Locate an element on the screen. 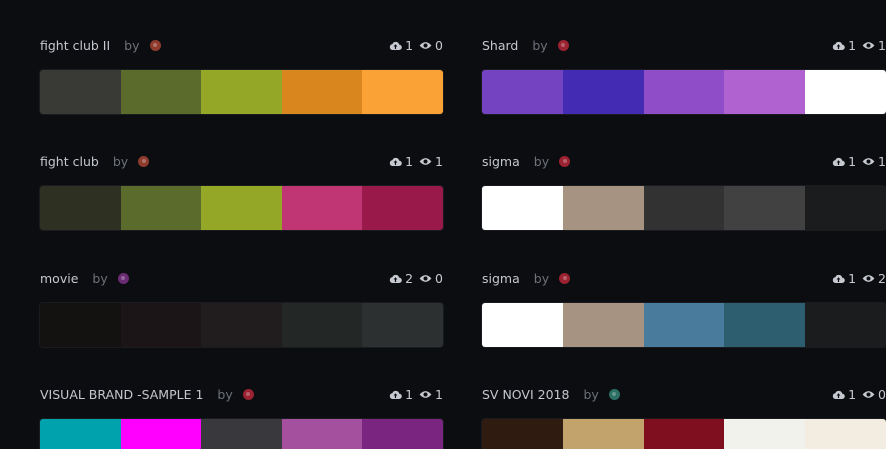  view-count: 1 is located at coordinates (439, 161).